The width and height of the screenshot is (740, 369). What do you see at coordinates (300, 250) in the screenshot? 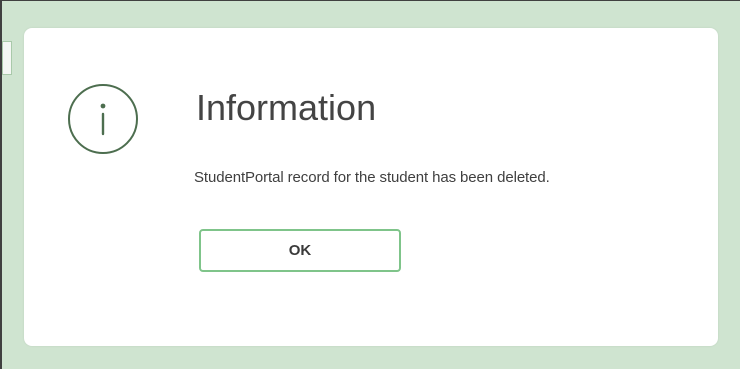
I see `ok-button: OK` at bounding box center [300, 250].